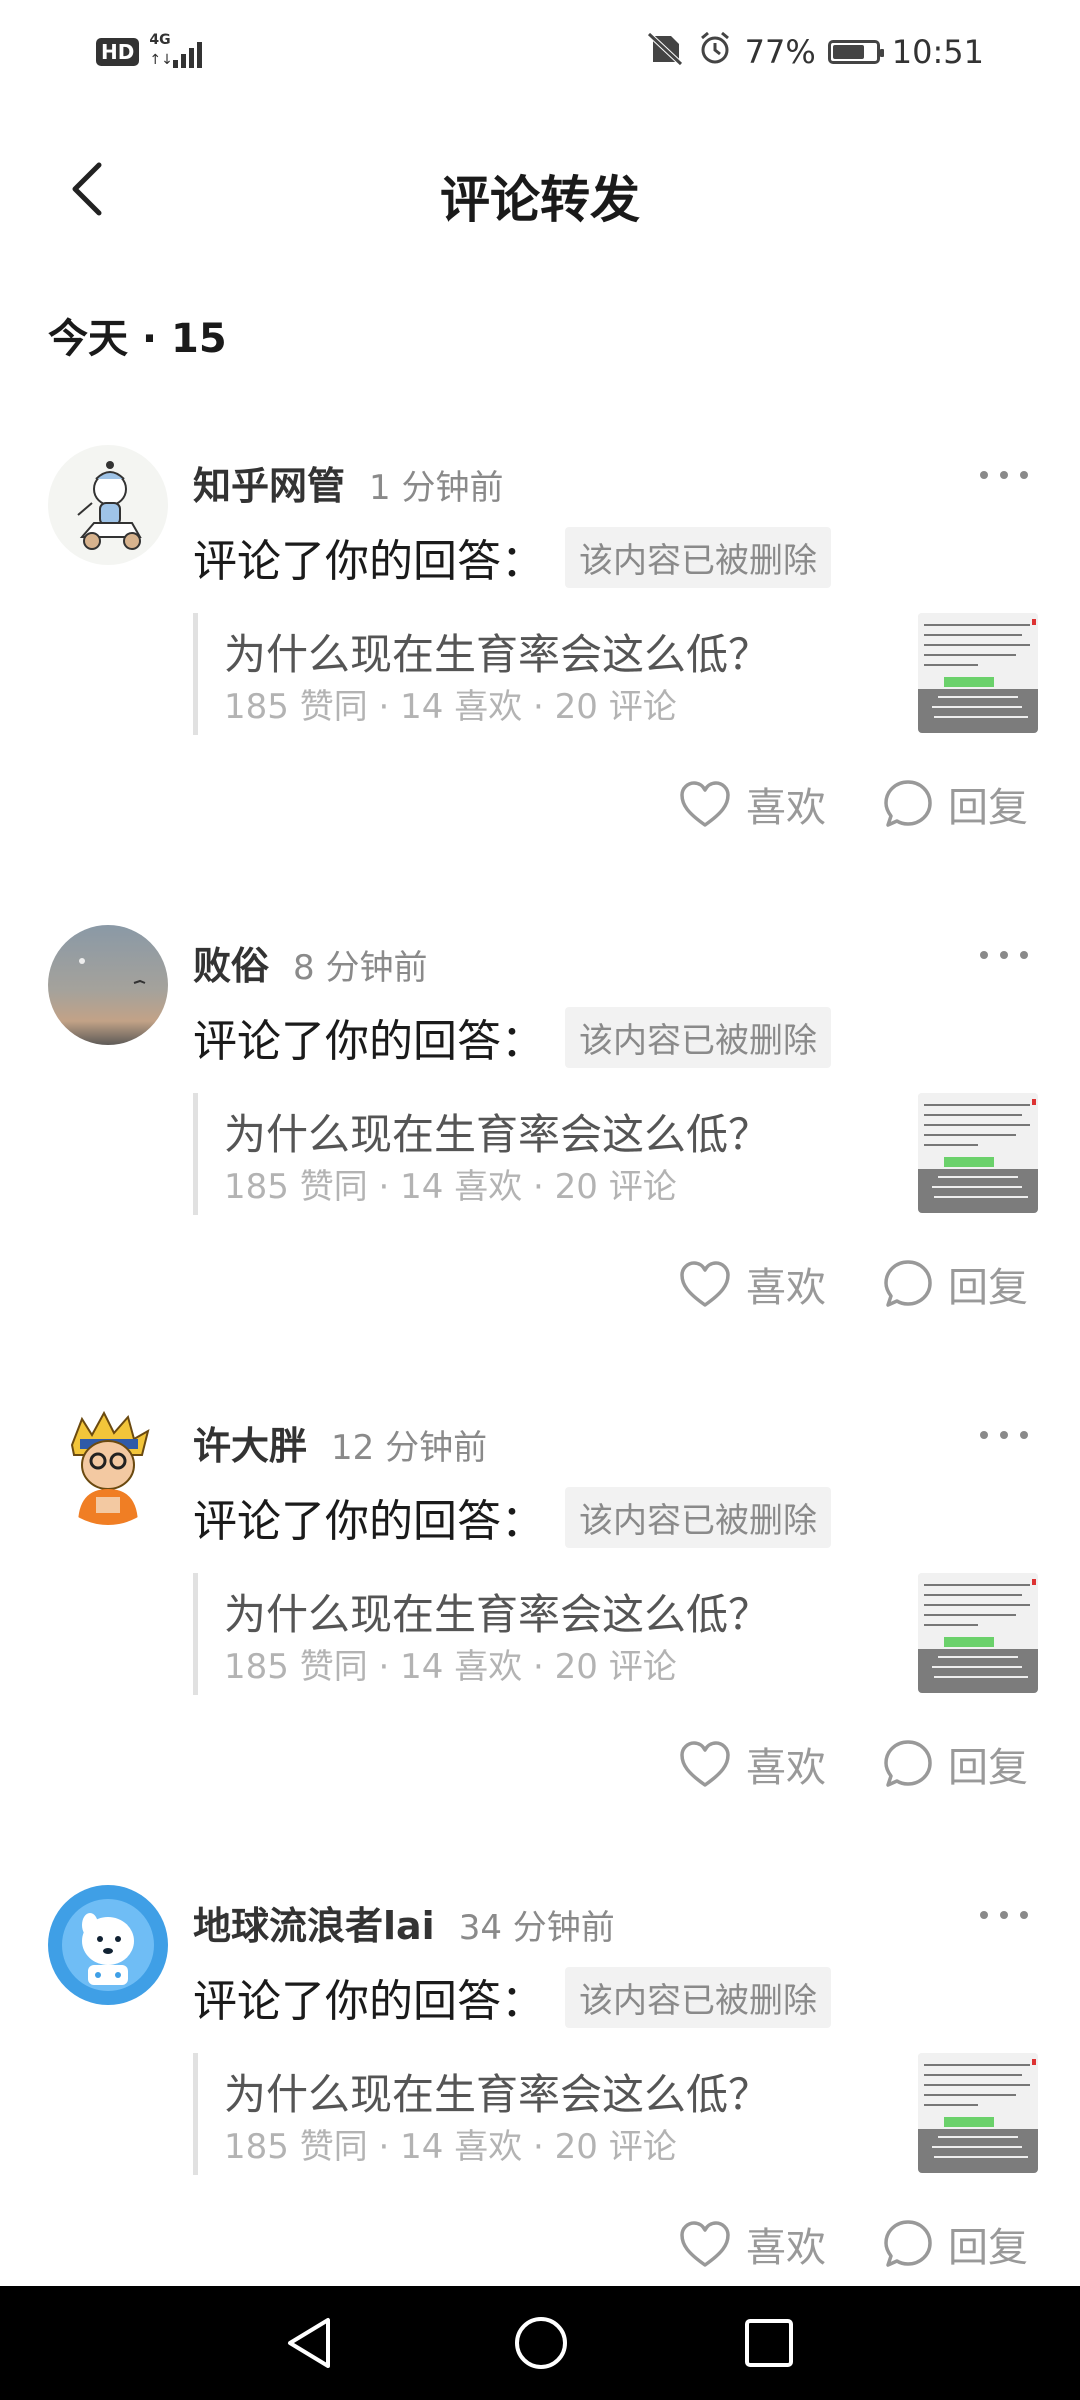 The width and height of the screenshot is (1080, 2400). I want to click on nav-home-button, so click(541, 2343).